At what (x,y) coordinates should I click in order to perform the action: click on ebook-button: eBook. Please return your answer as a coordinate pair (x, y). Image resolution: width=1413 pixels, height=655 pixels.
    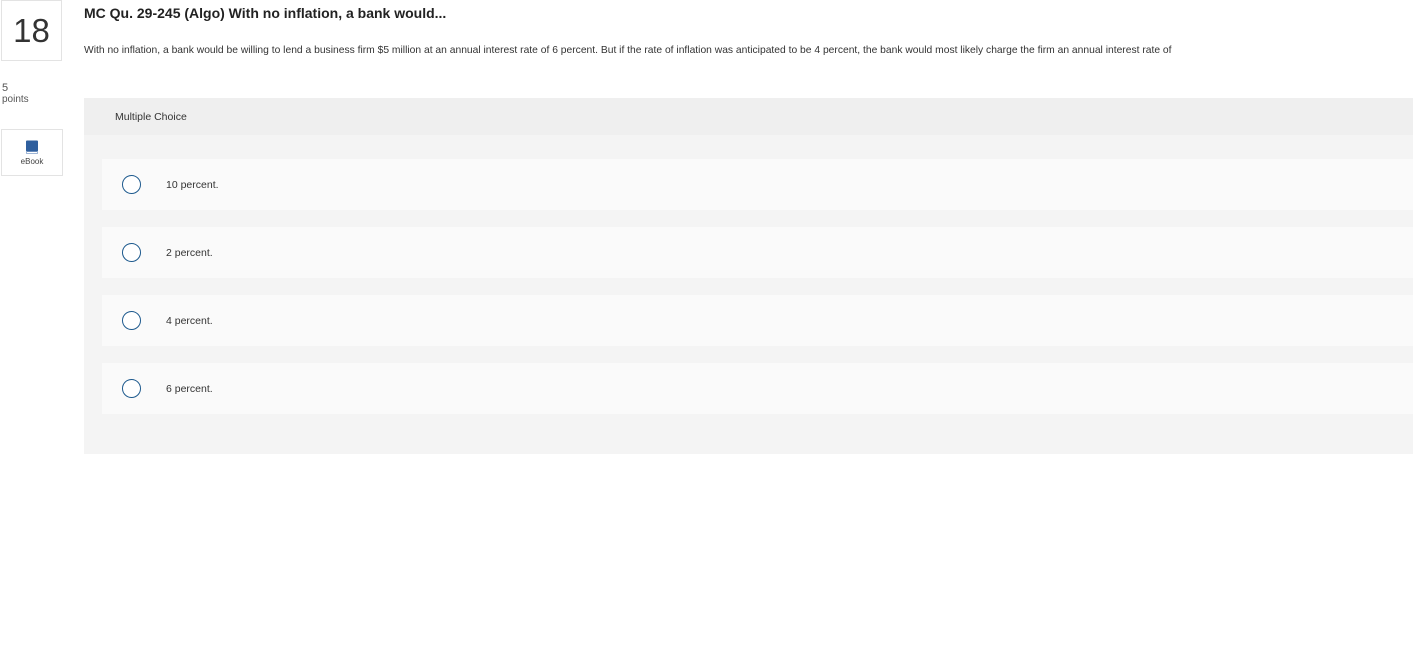
    Looking at the image, I should click on (32, 152).